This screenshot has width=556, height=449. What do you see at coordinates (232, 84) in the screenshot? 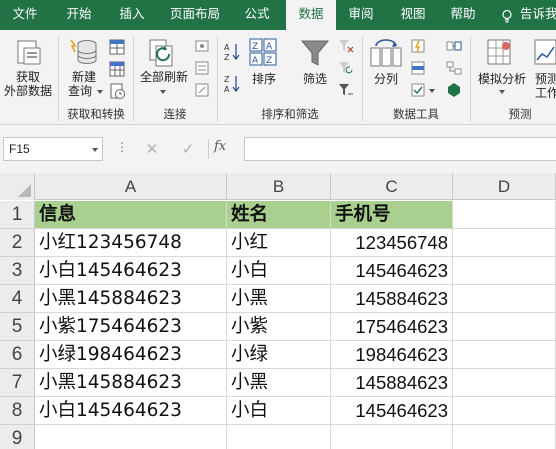
I see `sort-descending-icon: Z A` at bounding box center [232, 84].